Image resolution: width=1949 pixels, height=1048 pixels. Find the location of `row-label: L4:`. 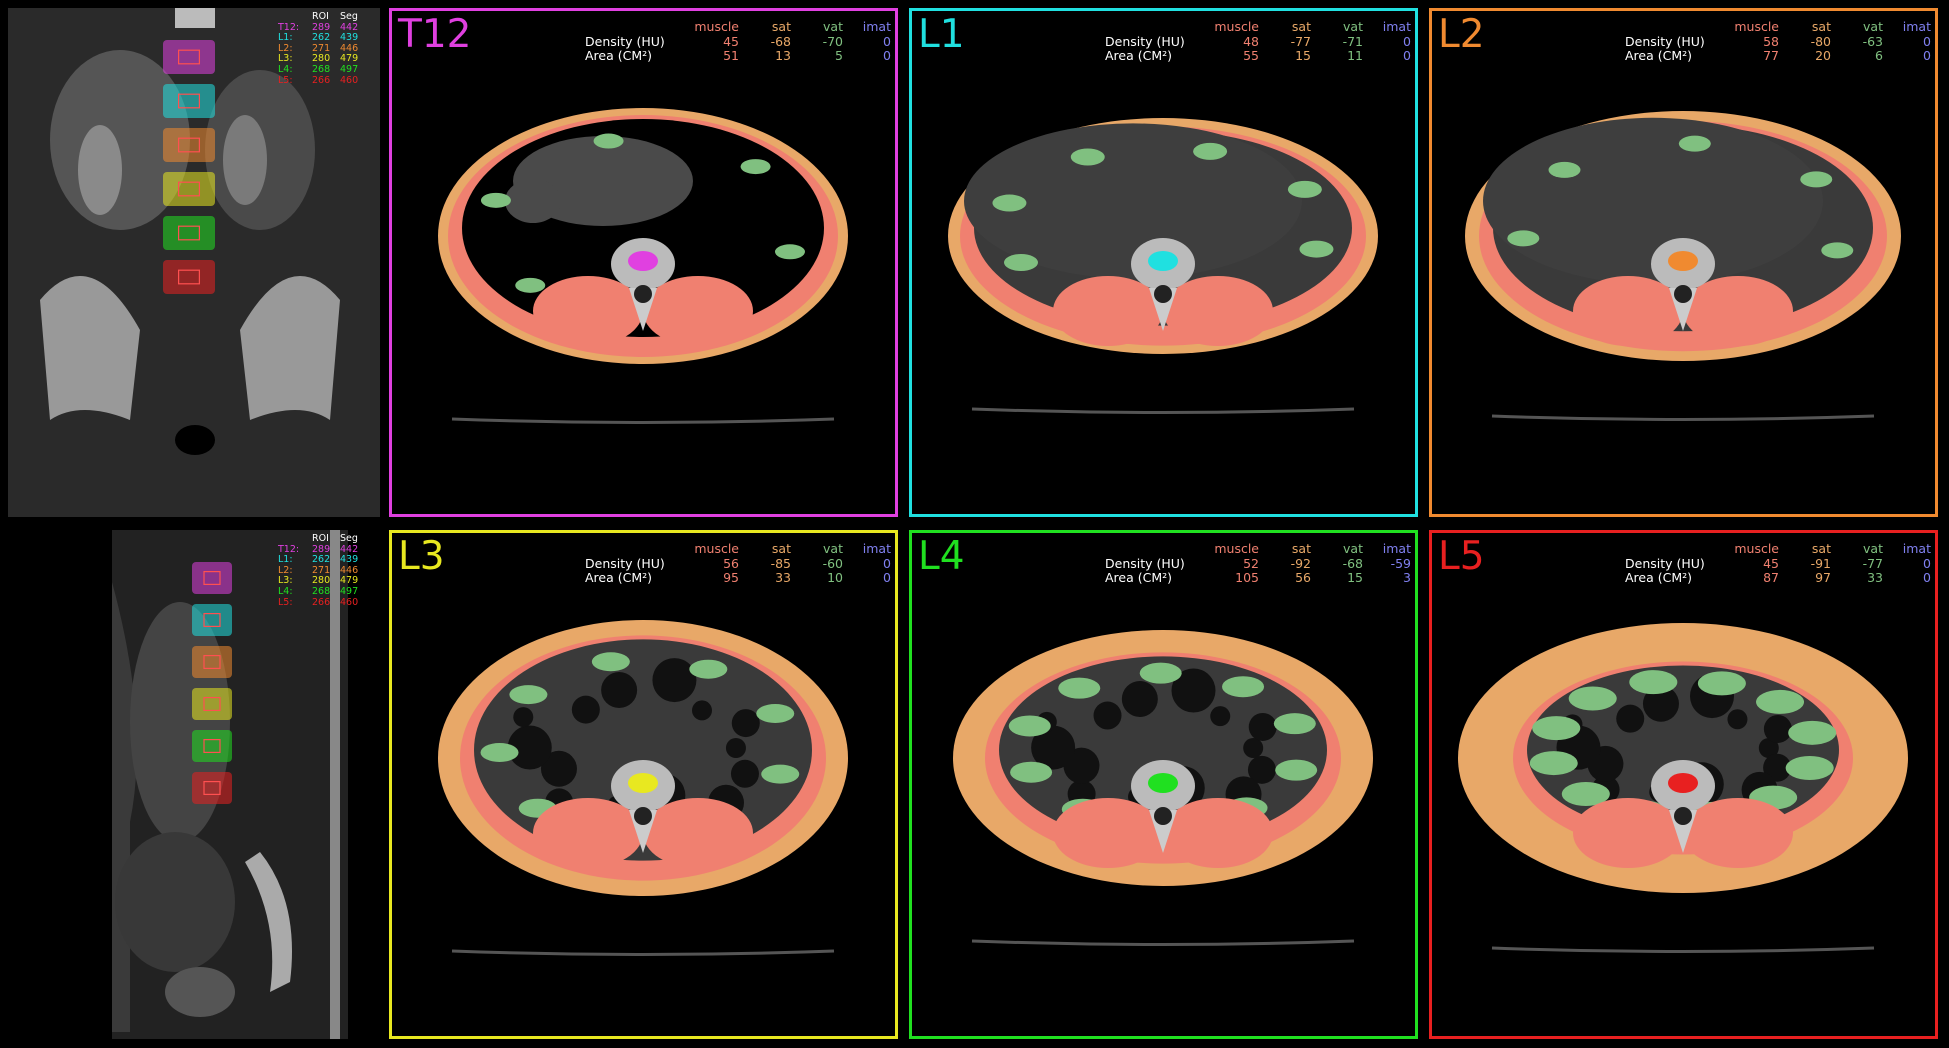

row-label: L4: is located at coordinates (285, 591).